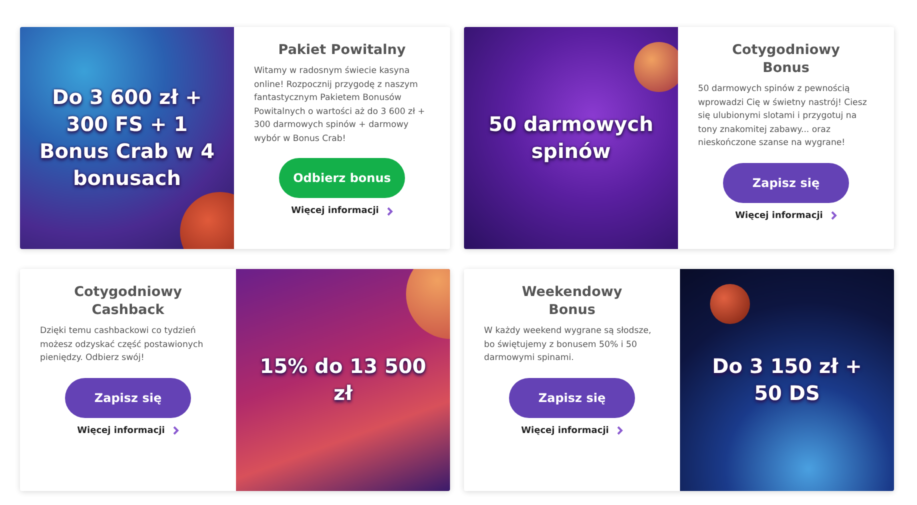 The height and width of the screenshot is (505, 917). I want to click on card-title: Pakiet Powitalny, so click(342, 50).